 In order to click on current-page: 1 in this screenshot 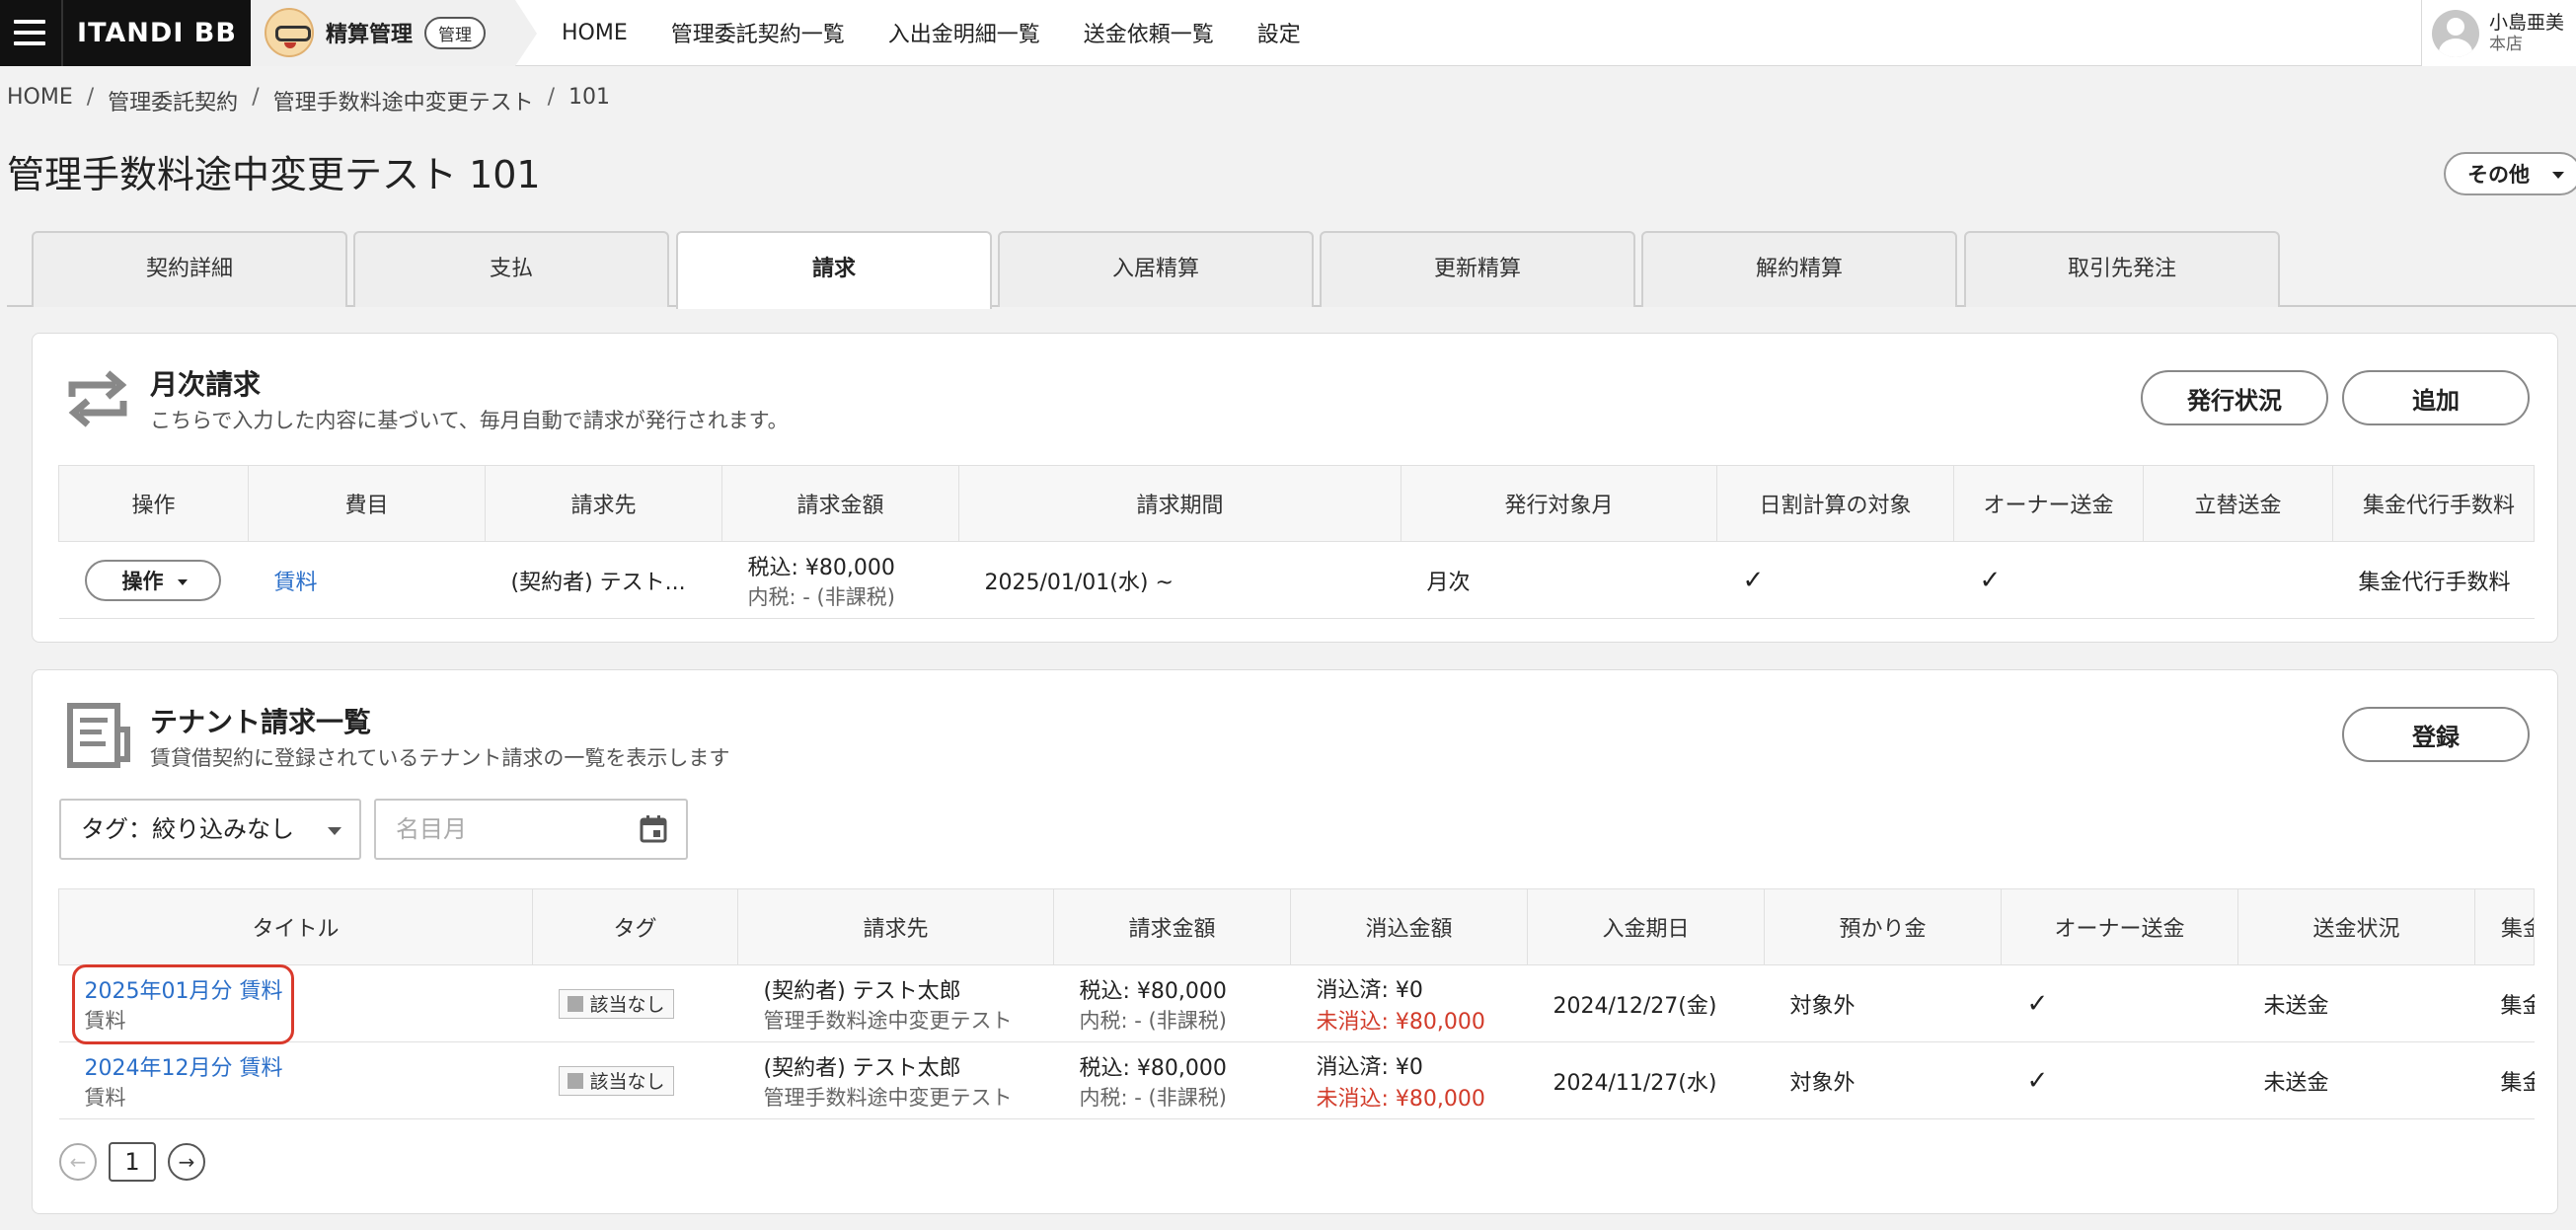, I will do `click(132, 1162)`.